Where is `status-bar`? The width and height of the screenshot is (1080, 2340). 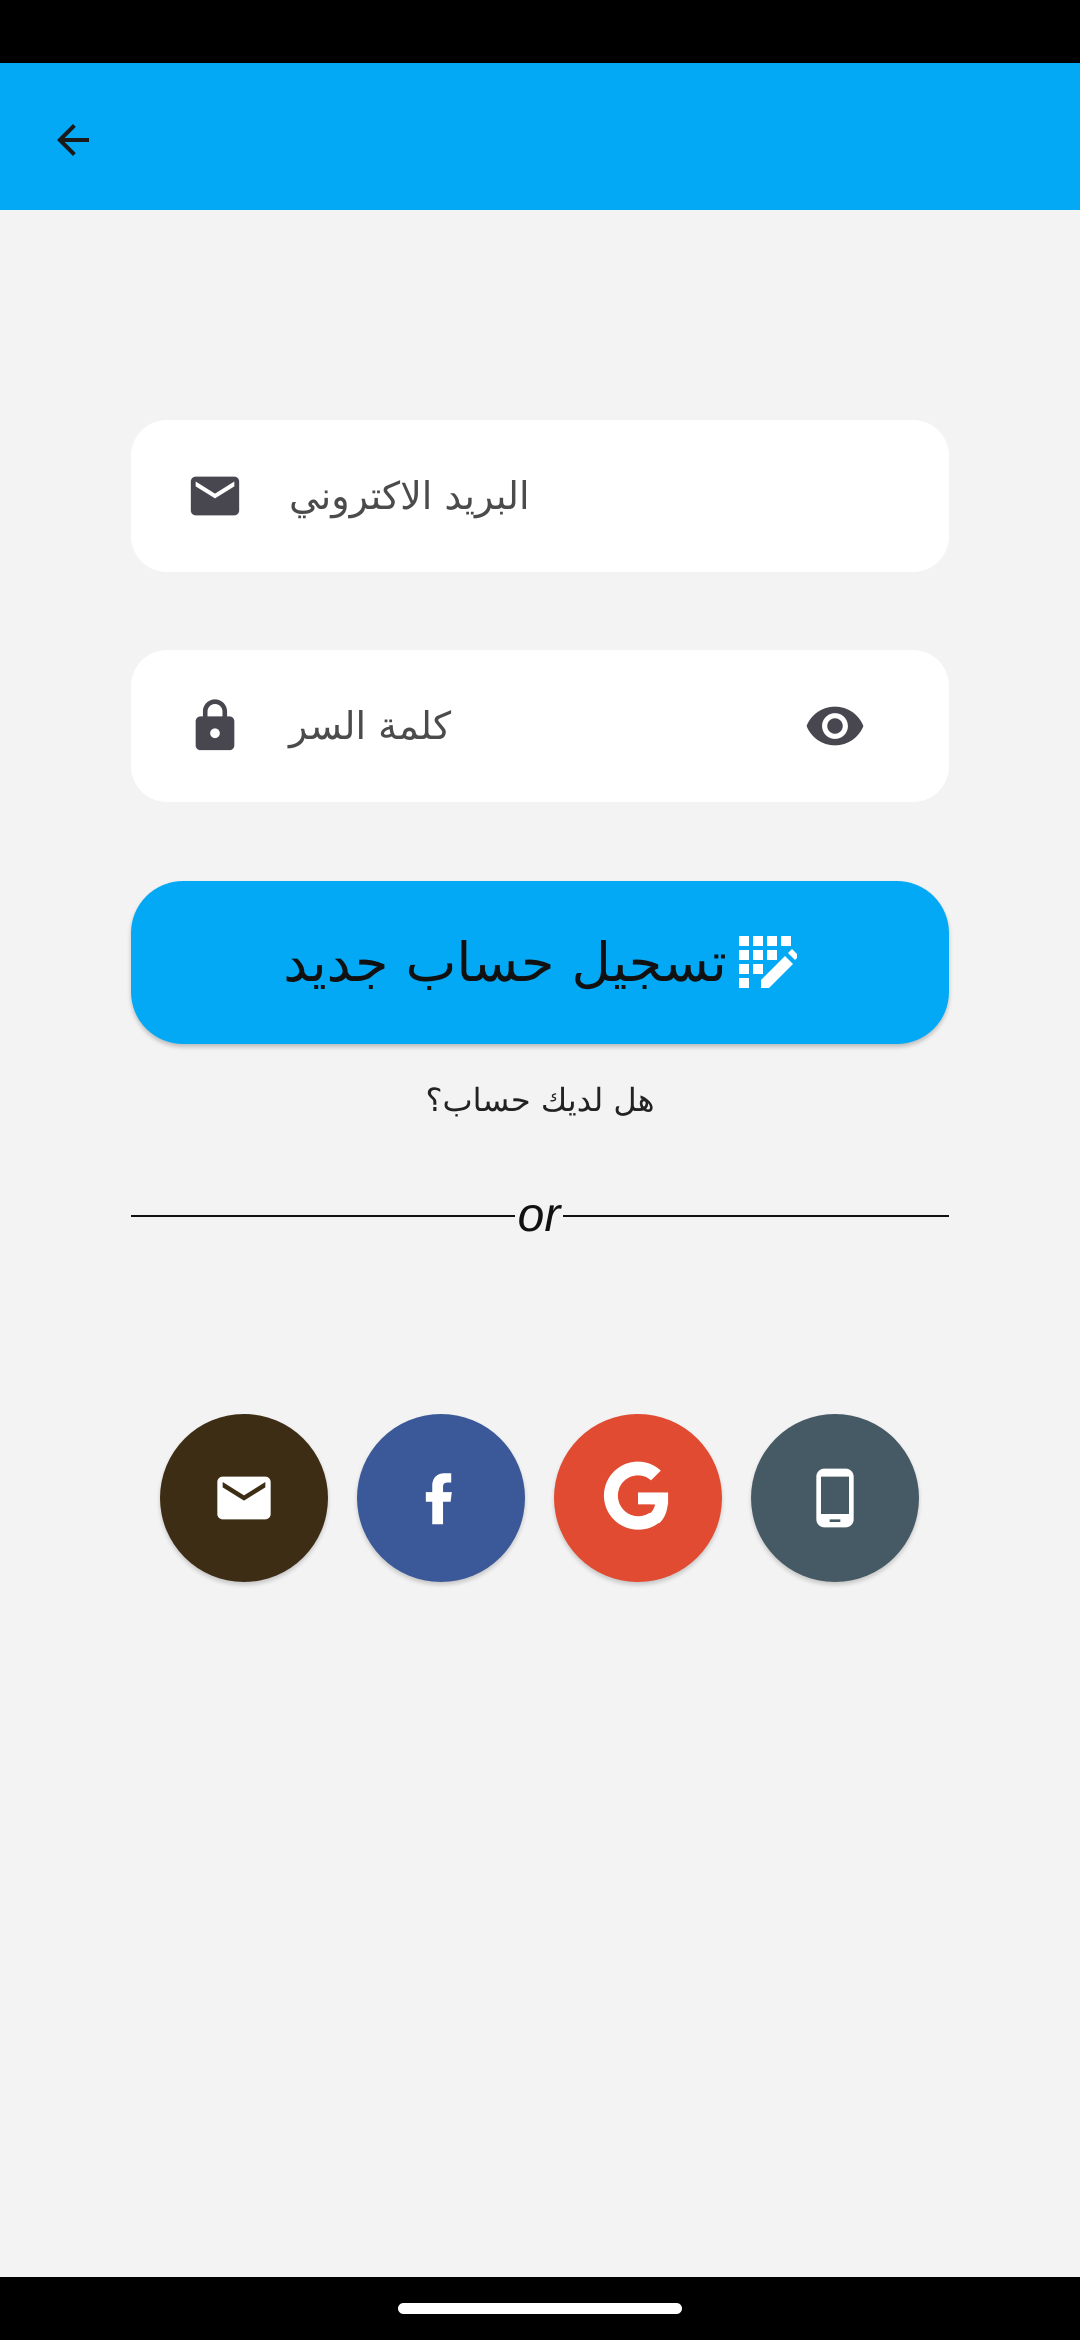 status-bar is located at coordinates (540, 31).